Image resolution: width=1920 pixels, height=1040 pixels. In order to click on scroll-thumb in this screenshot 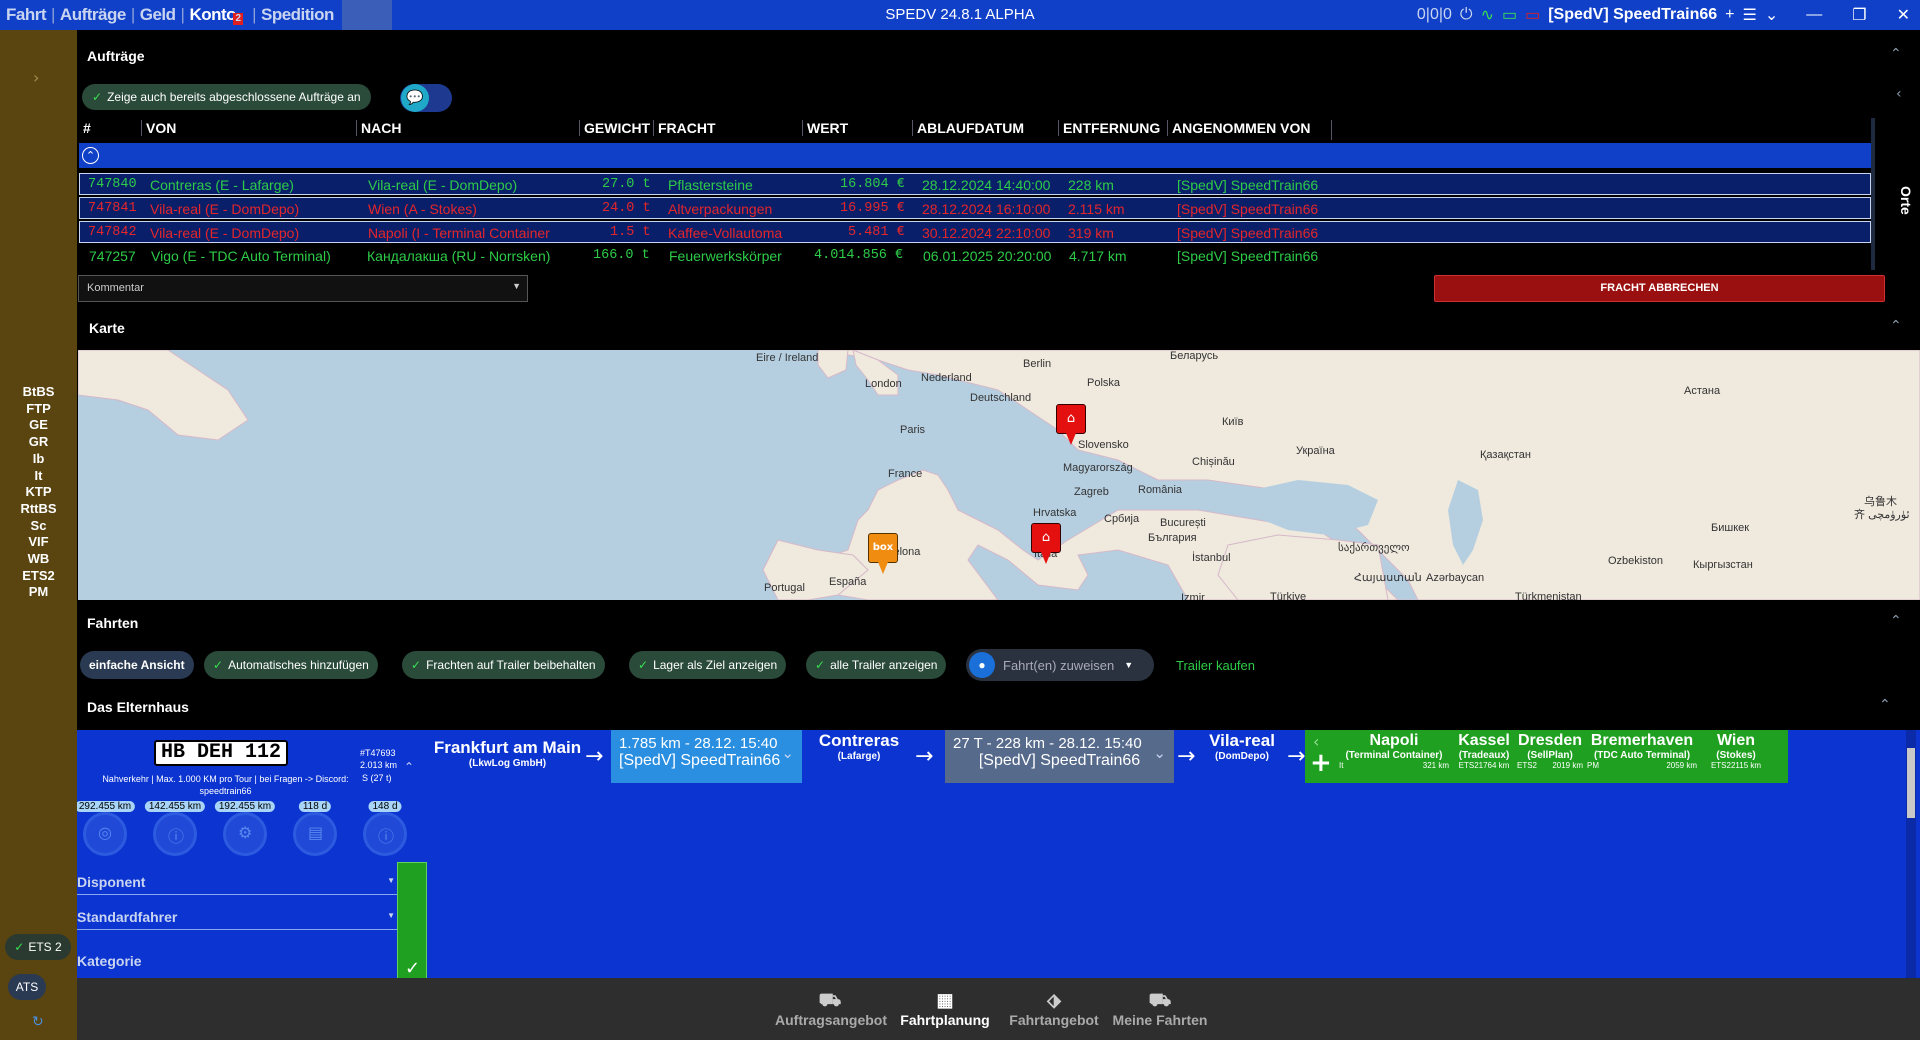, I will do `click(1911, 783)`.